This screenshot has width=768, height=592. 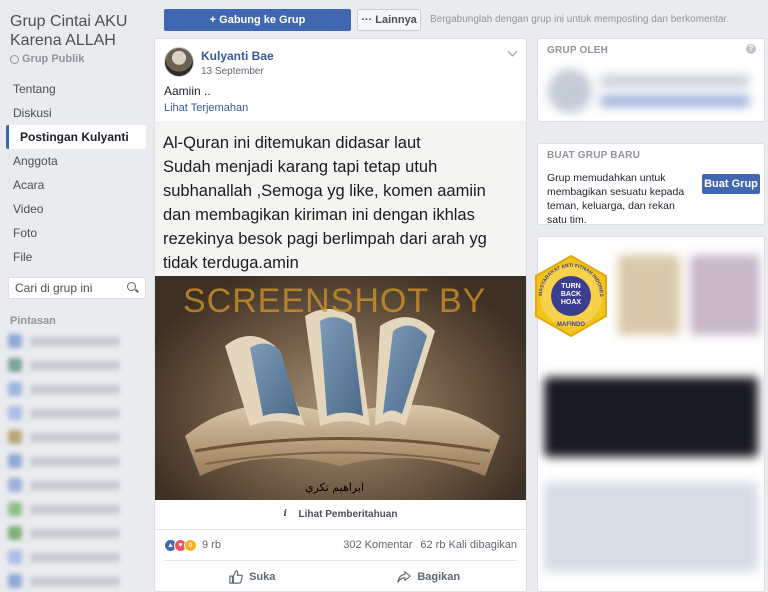 What do you see at coordinates (468, 545) in the screenshot?
I see `share-count: 62 rb Kali dibagikan` at bounding box center [468, 545].